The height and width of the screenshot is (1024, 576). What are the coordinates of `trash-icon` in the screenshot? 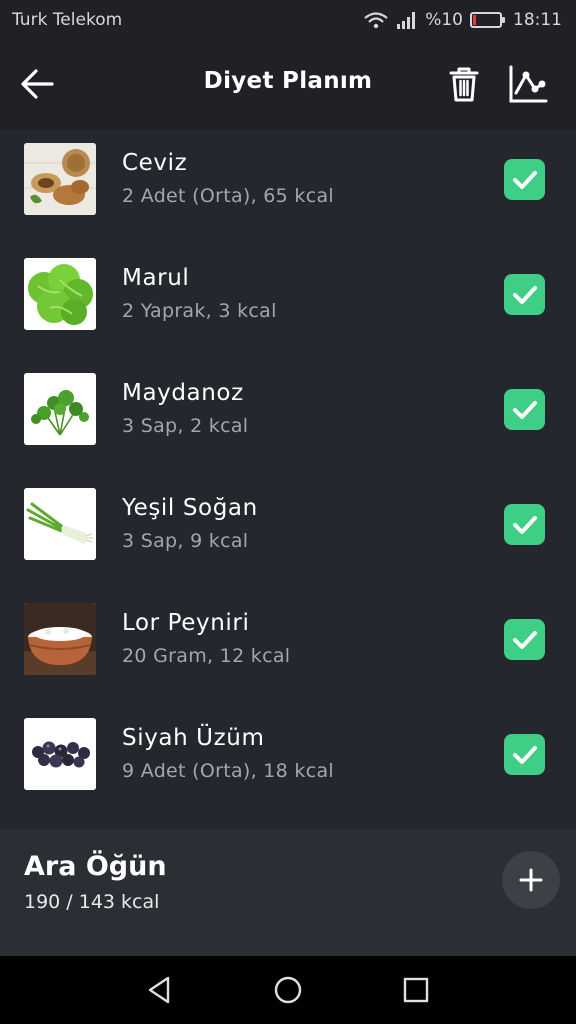 It's located at (464, 84).